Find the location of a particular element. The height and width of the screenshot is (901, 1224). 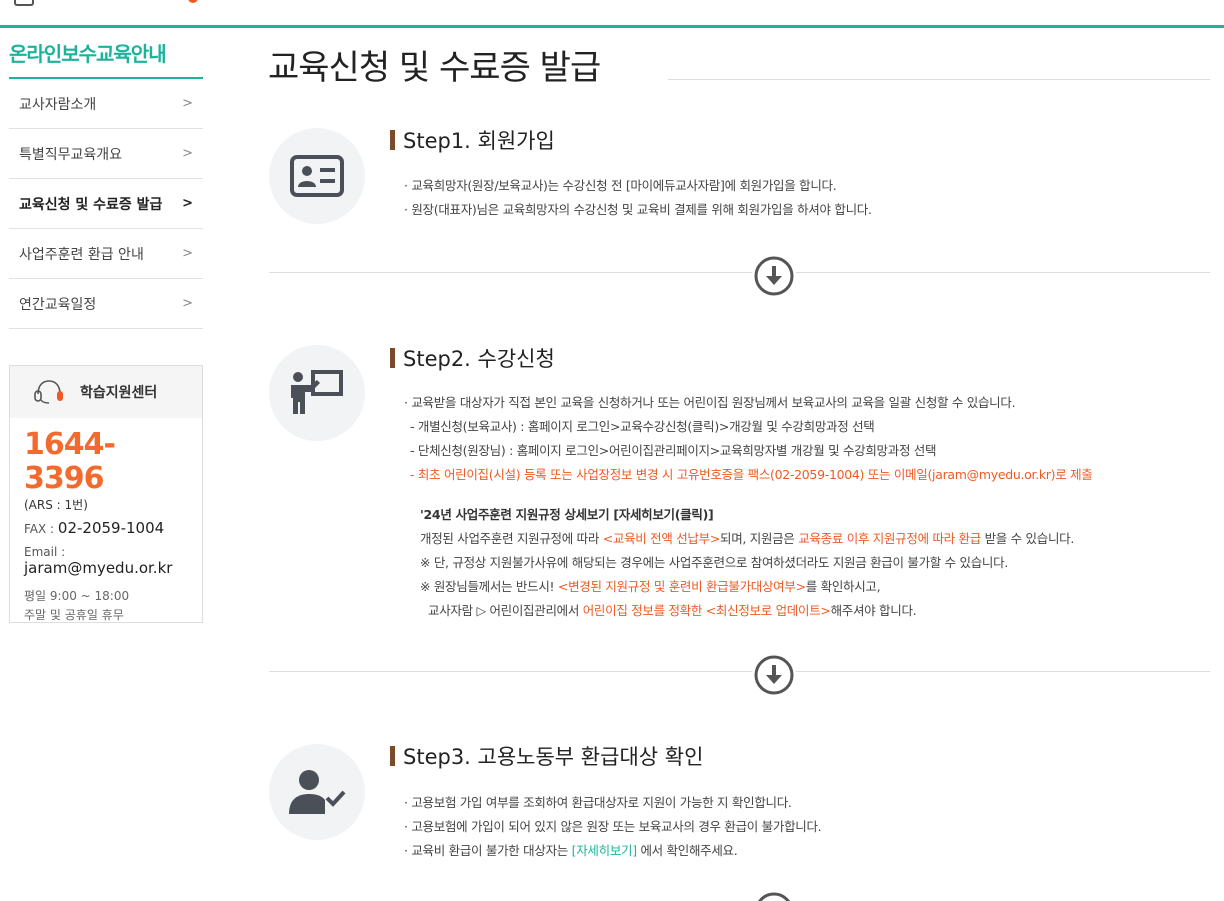

support-email: jaram@myedu.or.kr is located at coordinates (106, 568).